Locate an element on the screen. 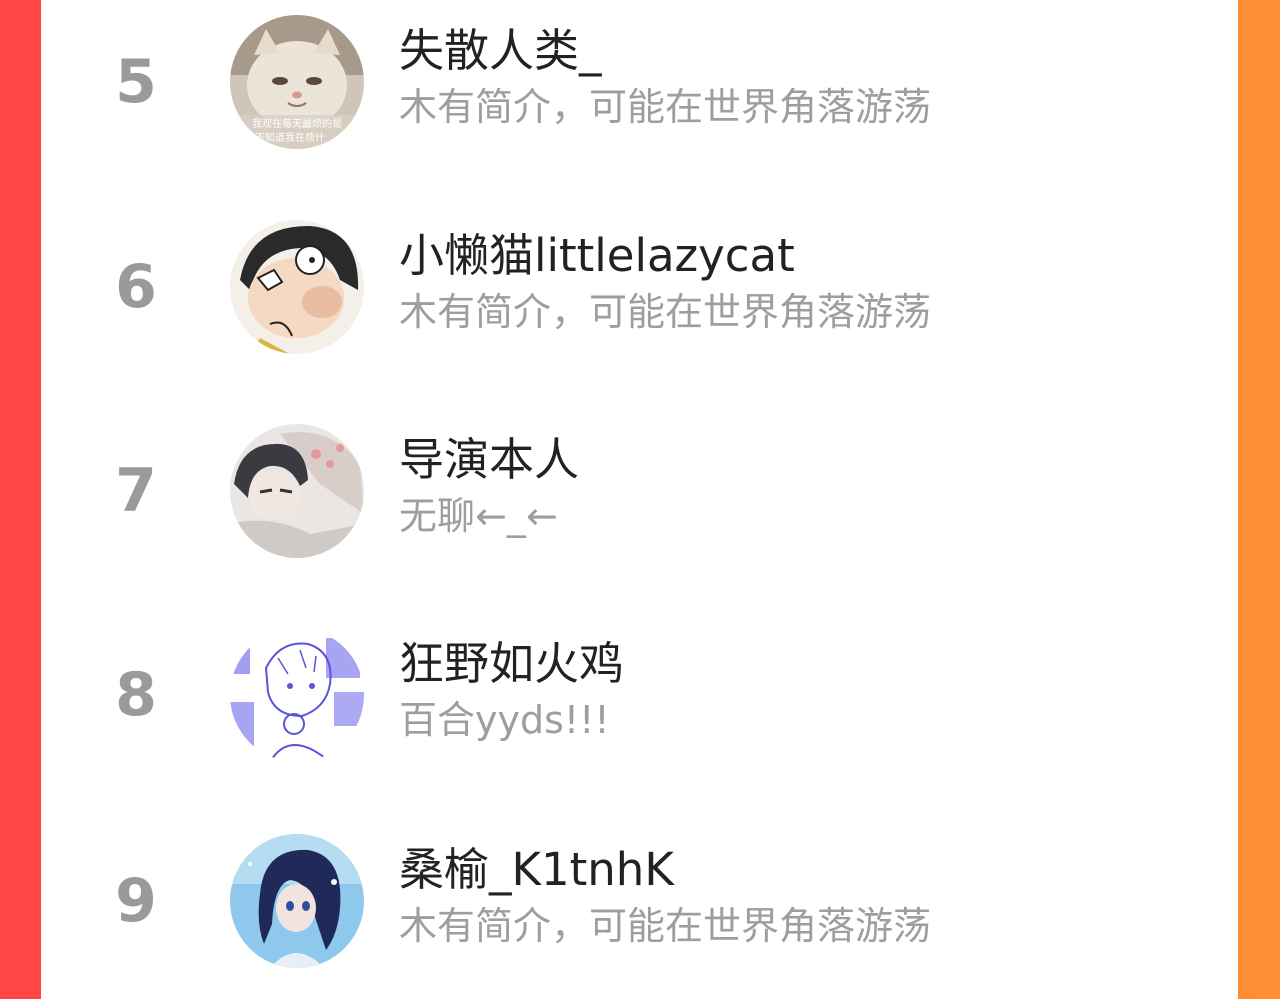 Image resolution: width=1280 pixels, height=999 pixels. user-bio: 无聊←_← is located at coordinates (478, 516).